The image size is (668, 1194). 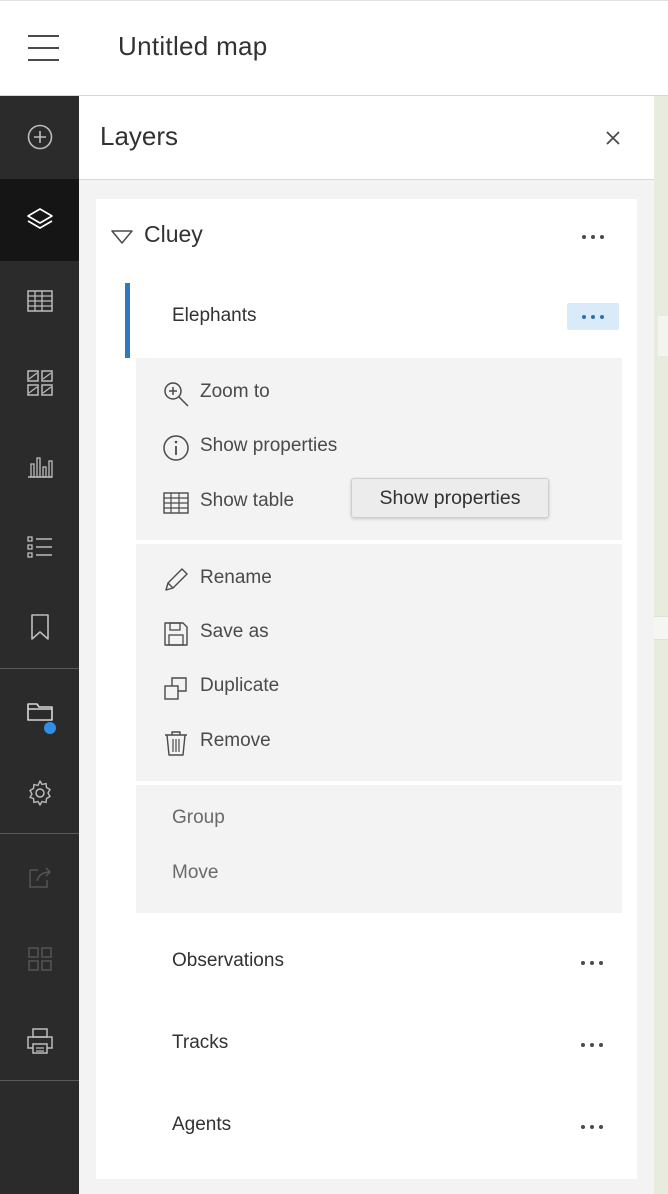 I want to click on menu-item-label: Zoom to, so click(x=235, y=391).